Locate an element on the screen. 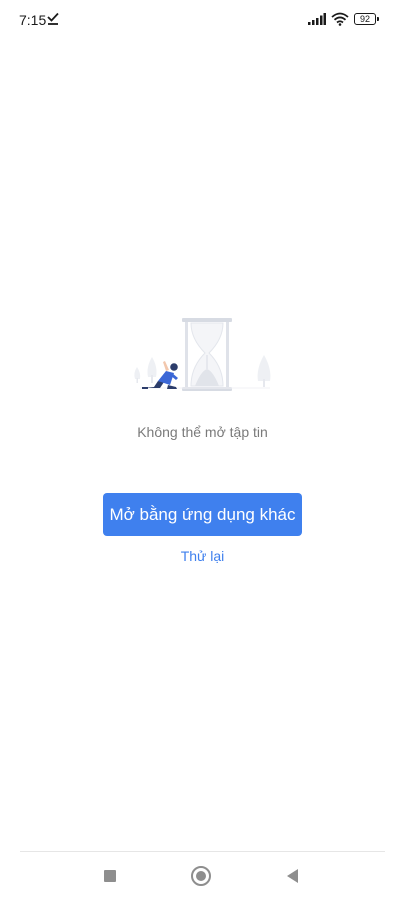 The width and height of the screenshot is (405, 900). error-message: Không thể mở tập tin is located at coordinates (202, 432).